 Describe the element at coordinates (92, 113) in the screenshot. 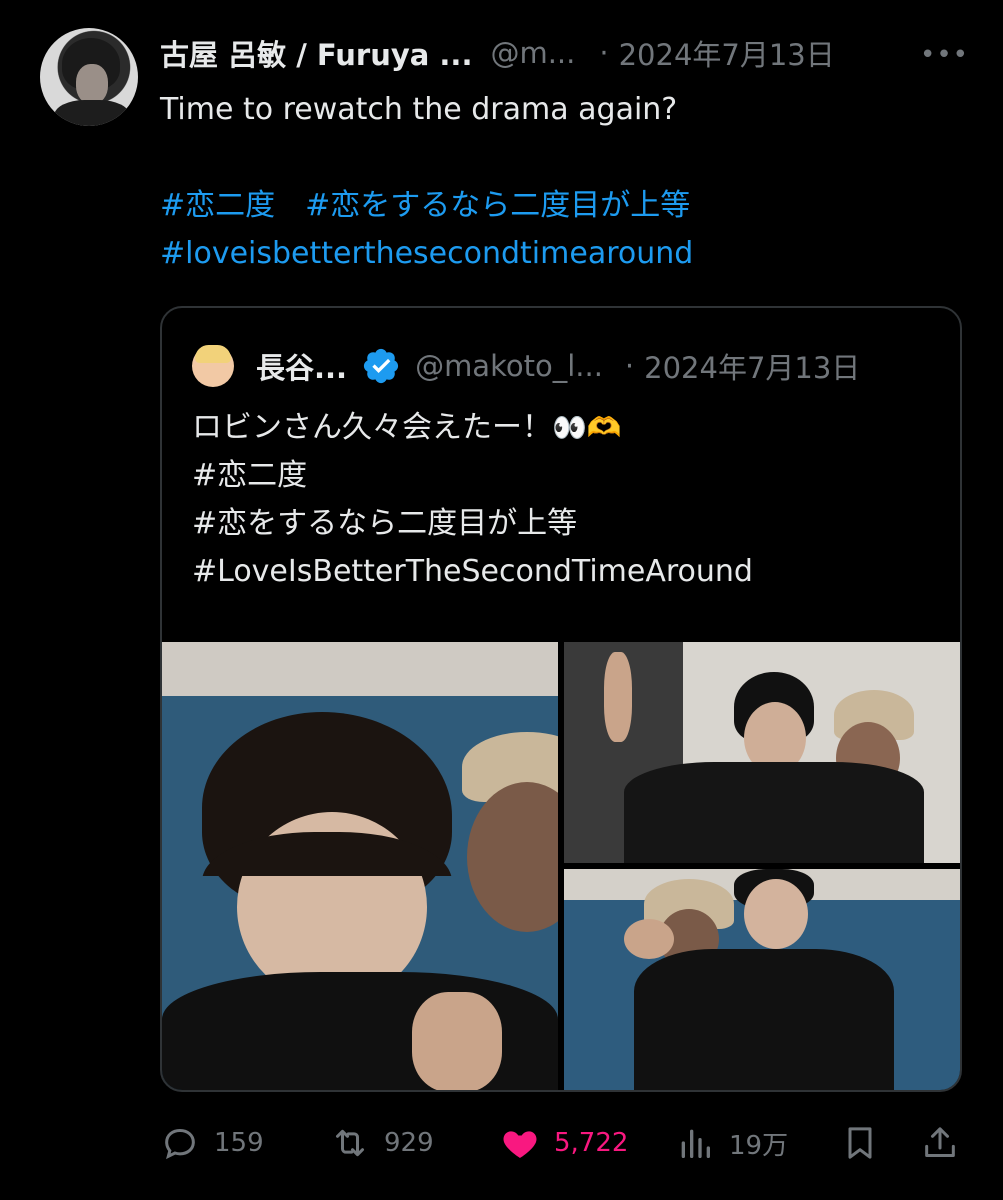

I see `avatar-body` at that location.